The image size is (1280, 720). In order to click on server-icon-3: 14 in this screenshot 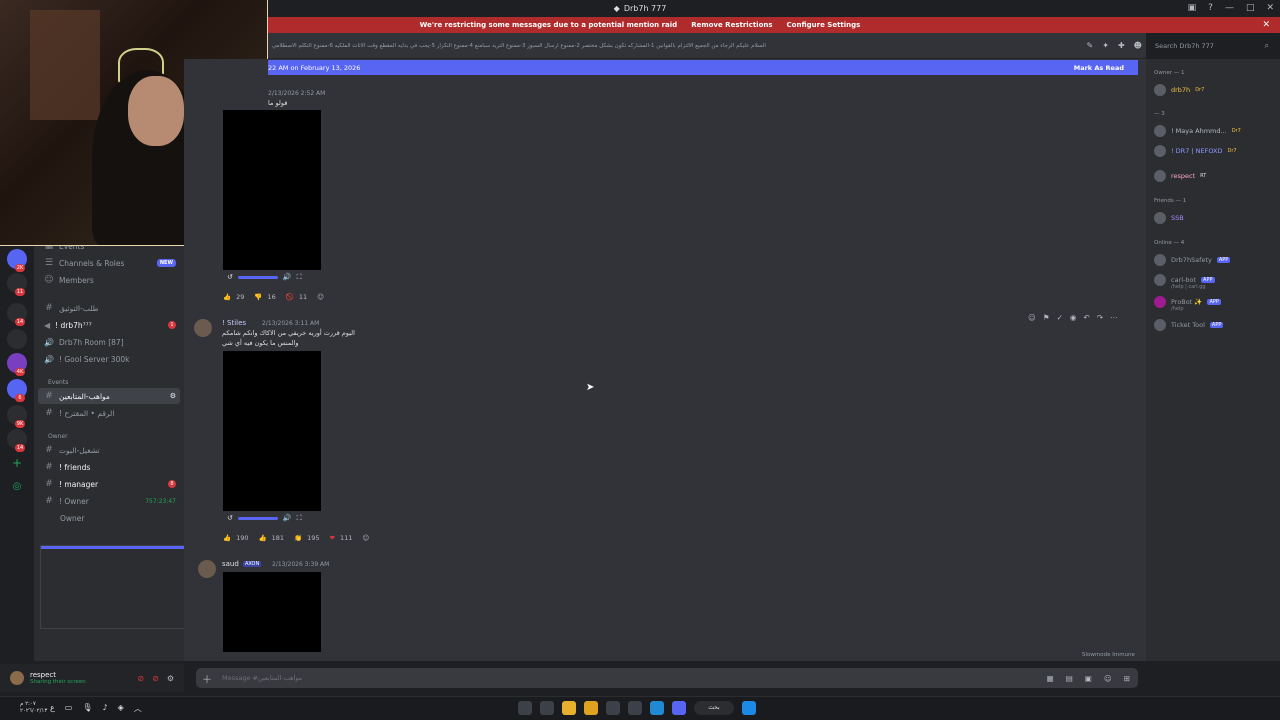, I will do `click(17, 314)`.